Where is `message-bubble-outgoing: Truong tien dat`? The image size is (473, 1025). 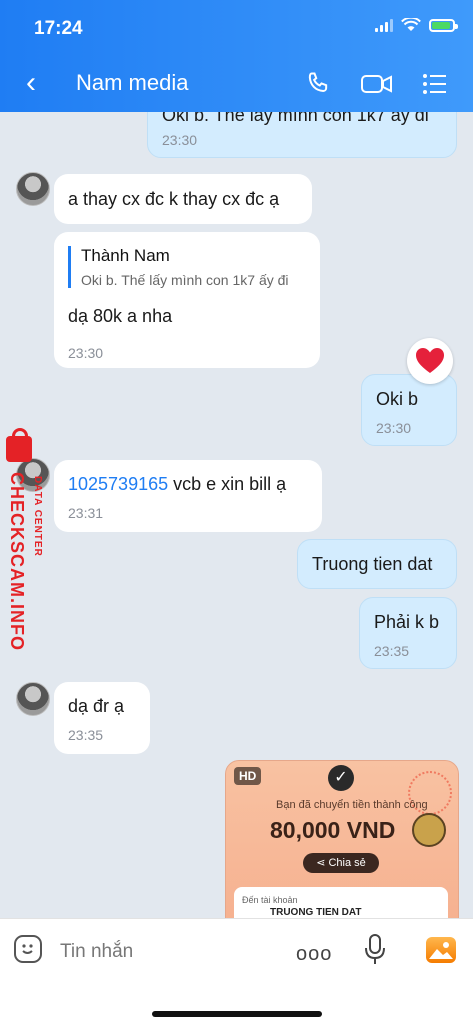
message-bubble-outgoing: Truong tien dat is located at coordinates (377, 564).